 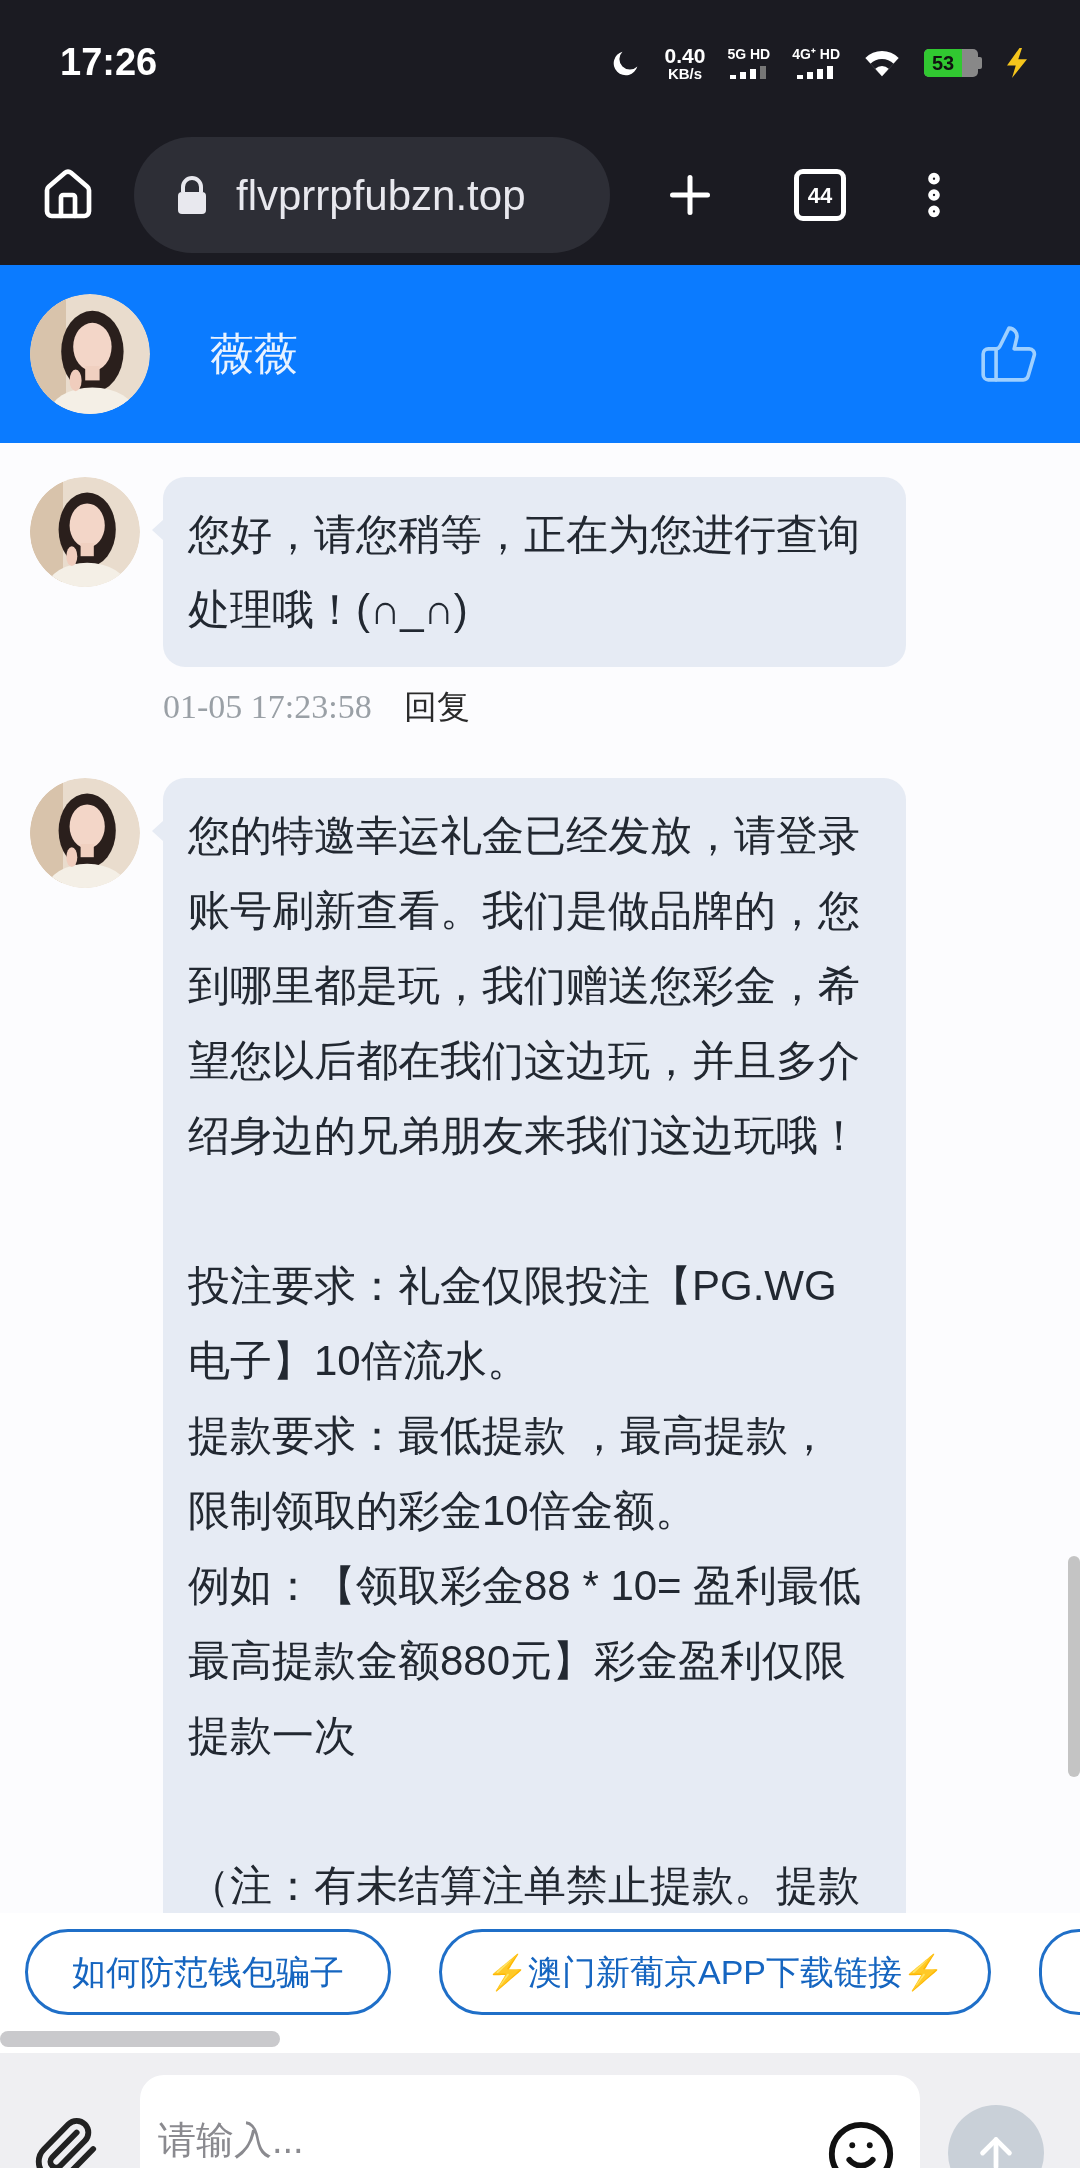 I want to click on horizontal-scrollbar, so click(x=140, y=2039).